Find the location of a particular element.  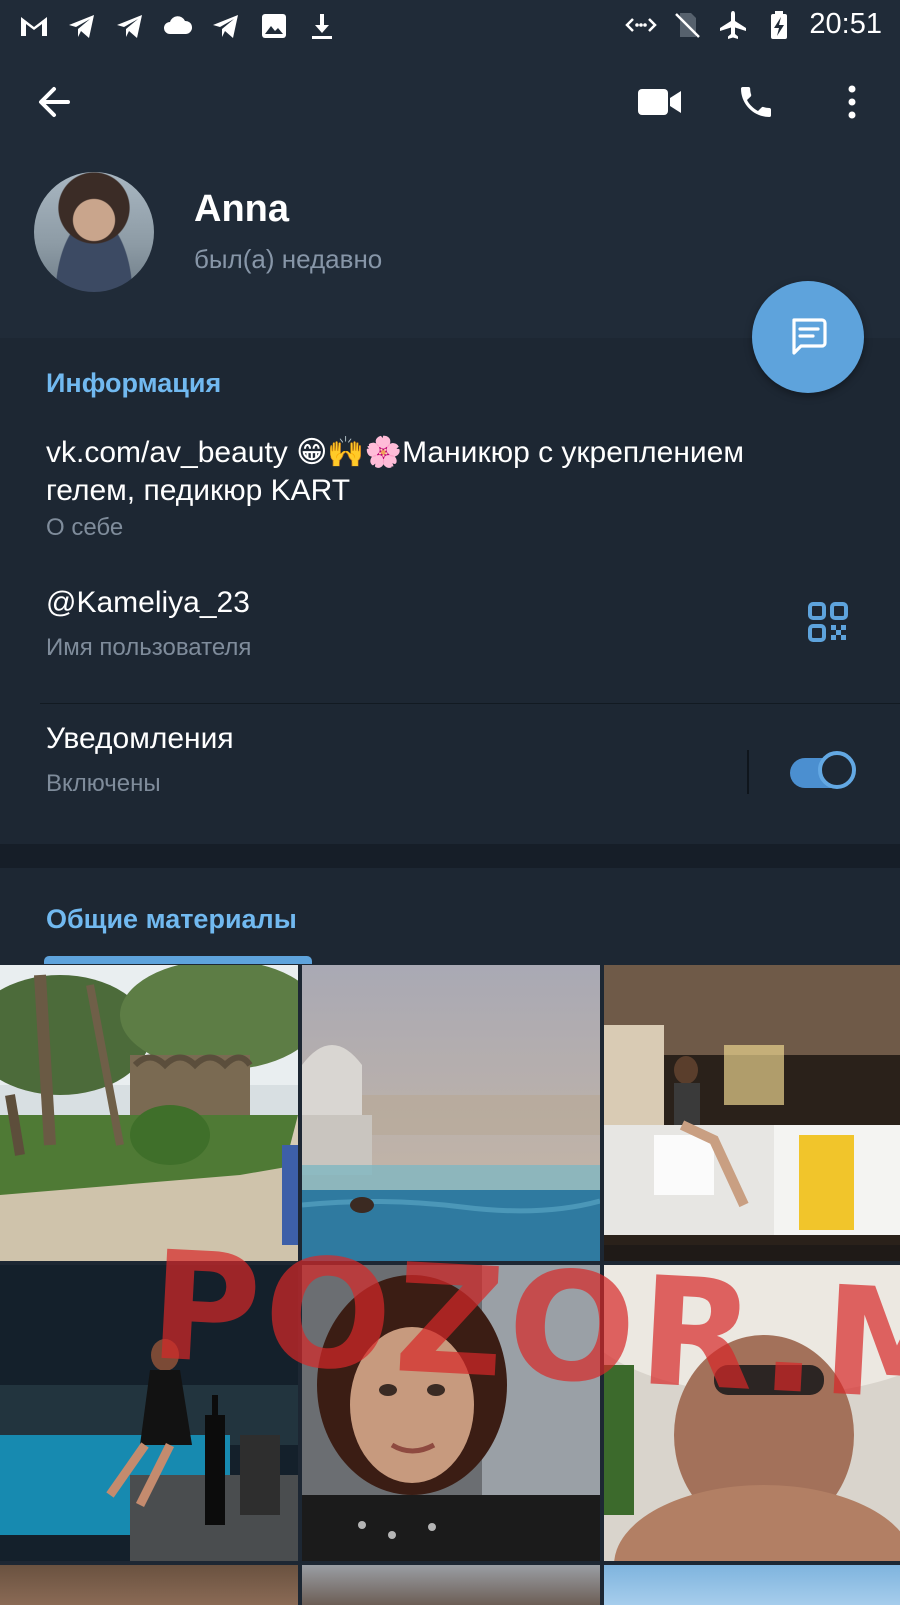

username: @Kameliya_23 is located at coordinates (148, 603).